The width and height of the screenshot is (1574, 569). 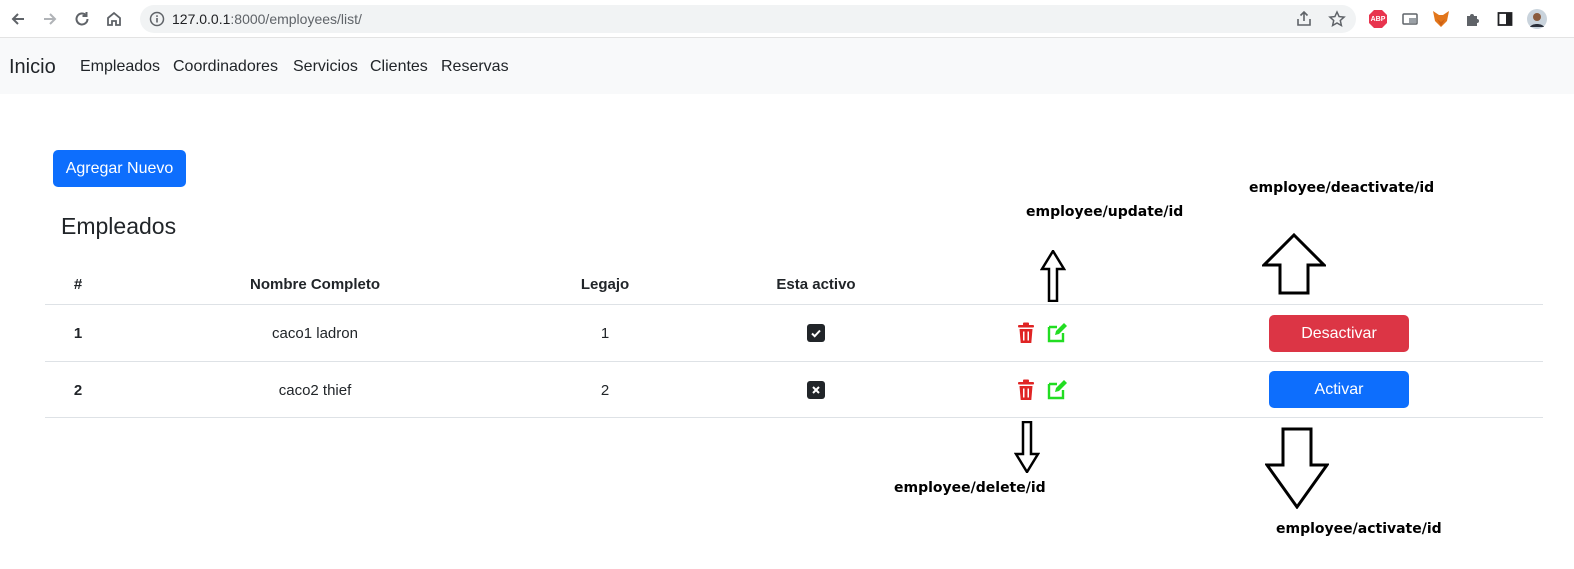 I want to click on abp-icon: ABP, so click(x=1378, y=19).